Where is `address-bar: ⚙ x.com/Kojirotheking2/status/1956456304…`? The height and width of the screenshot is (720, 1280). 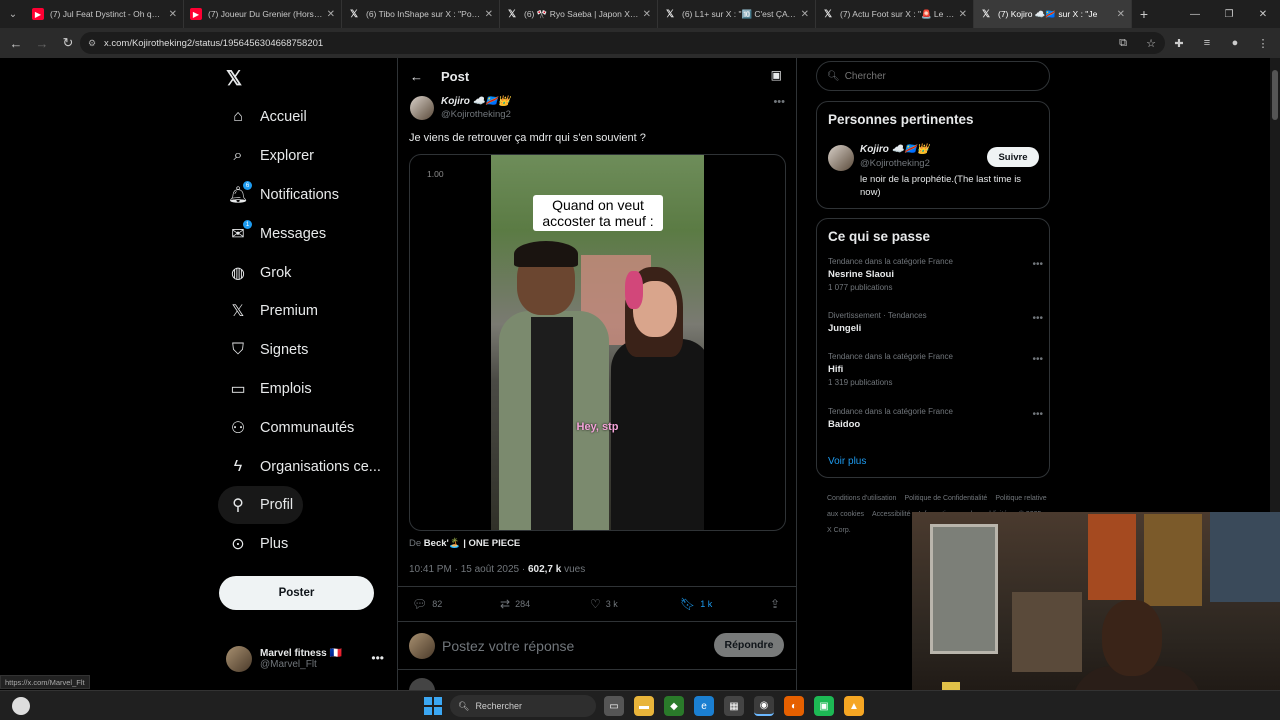
address-bar: ⚙ x.com/Kojirotheking2/status/1956456304… is located at coordinates (622, 43).